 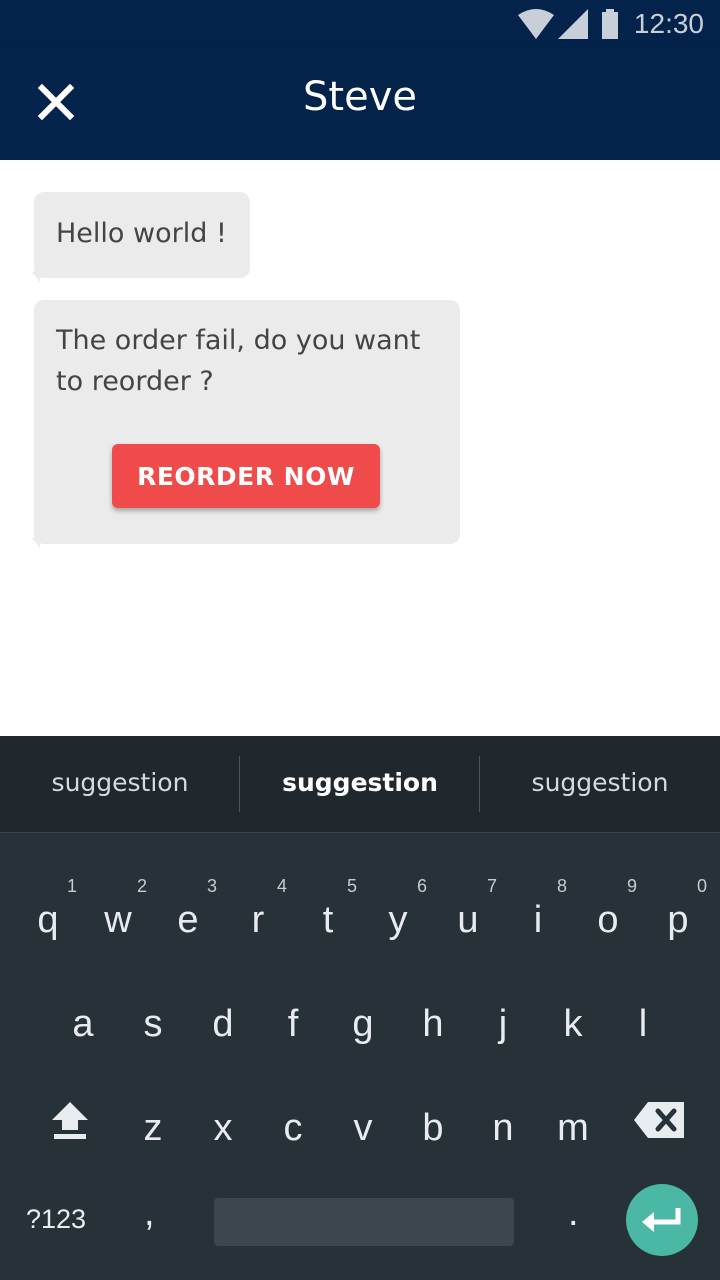 I want to click on key-s: s, so click(x=153, y=1021).